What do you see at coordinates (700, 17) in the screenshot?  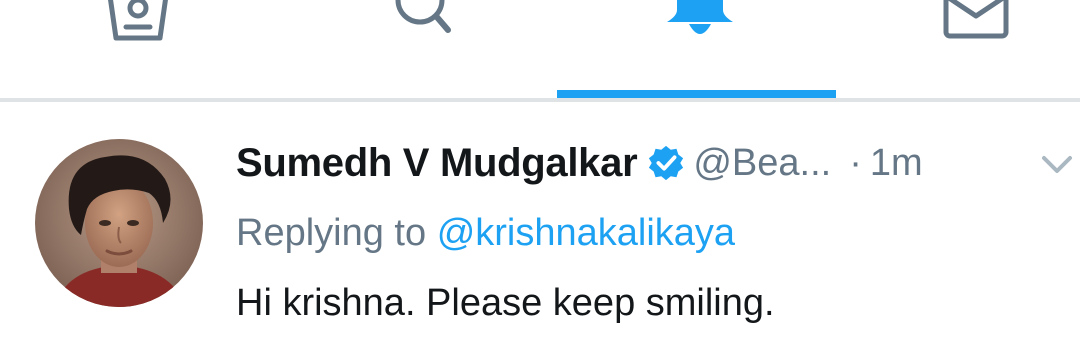 I see `bell-icon` at bounding box center [700, 17].